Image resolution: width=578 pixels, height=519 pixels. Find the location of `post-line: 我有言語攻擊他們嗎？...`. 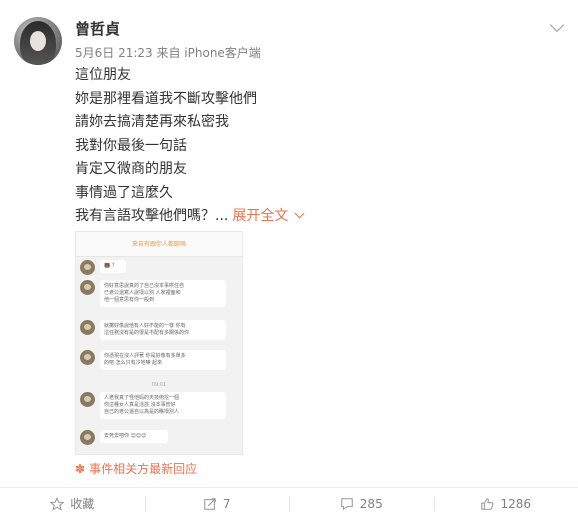

post-line: 我有言語攻擊他們嗎？... is located at coordinates (152, 216).